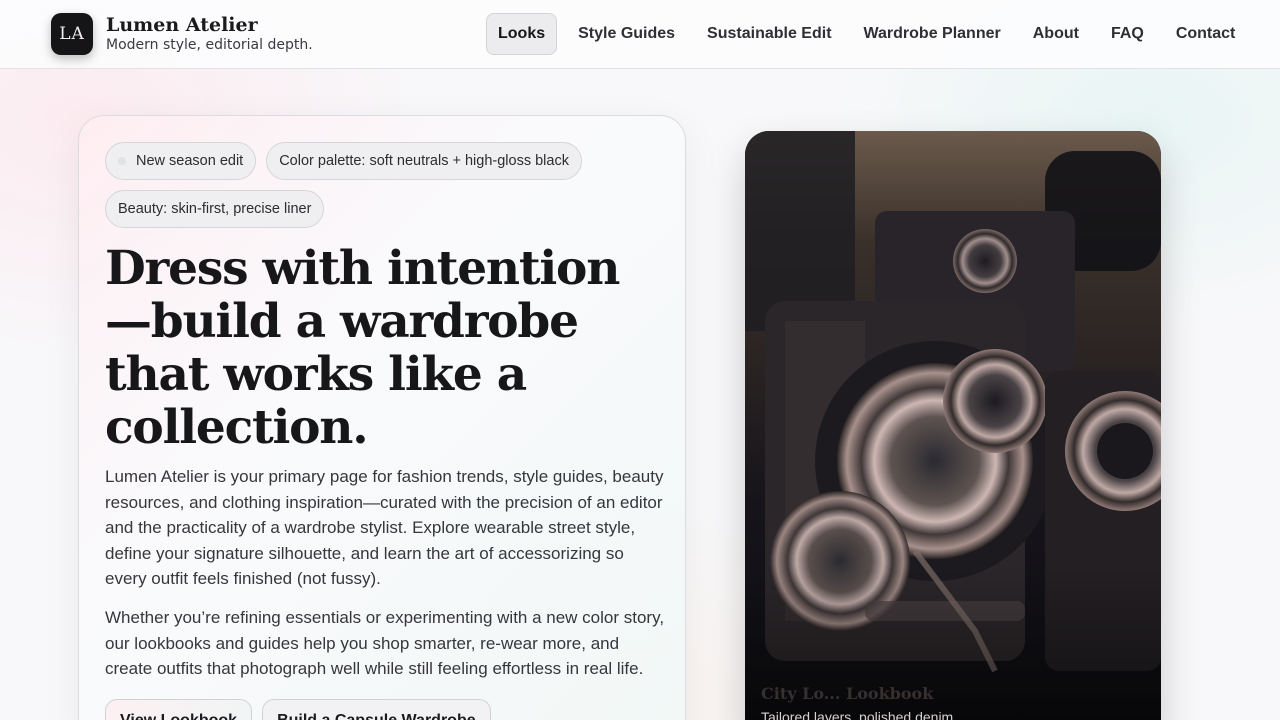 The height and width of the screenshot is (720, 1280). Describe the element at coordinates (1127, 34) in the screenshot. I see `nav-item-faq: FAQ` at that location.